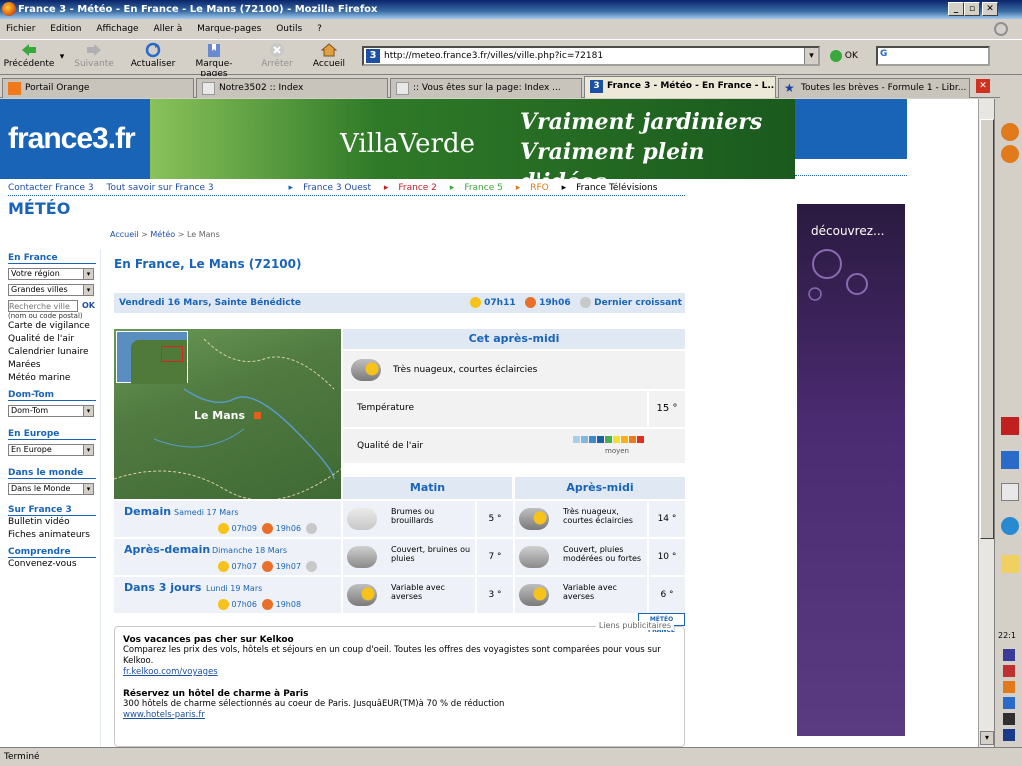 Image resolution: width=1022 pixels, height=766 pixels. What do you see at coordinates (52, 365) in the screenshot?
I see `link-marees: Marées` at bounding box center [52, 365].